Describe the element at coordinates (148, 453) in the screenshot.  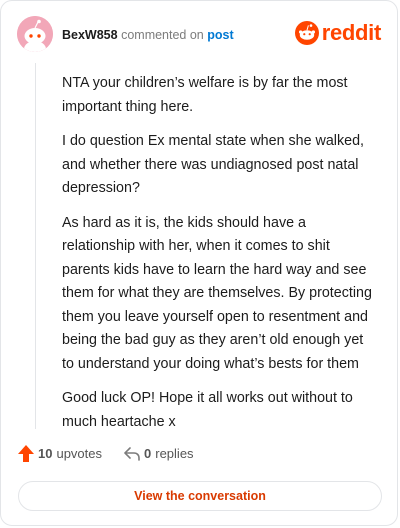
I see `reply-count: 0` at that location.